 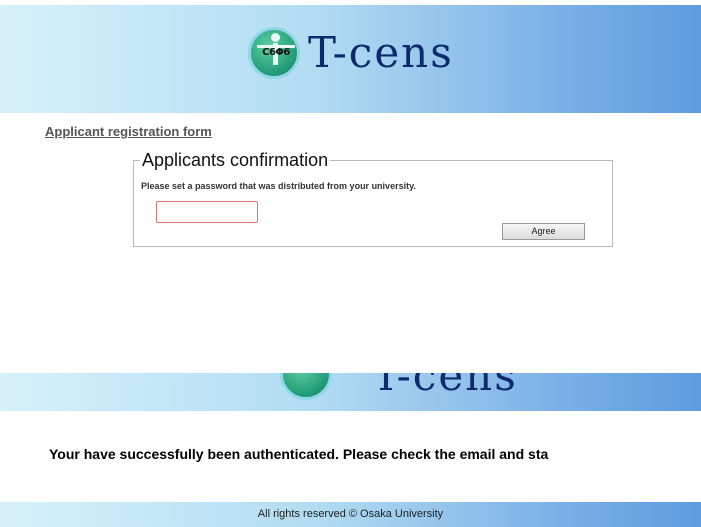 I want to click on footer: All rights reserved © Osaka University, so click(x=350, y=514).